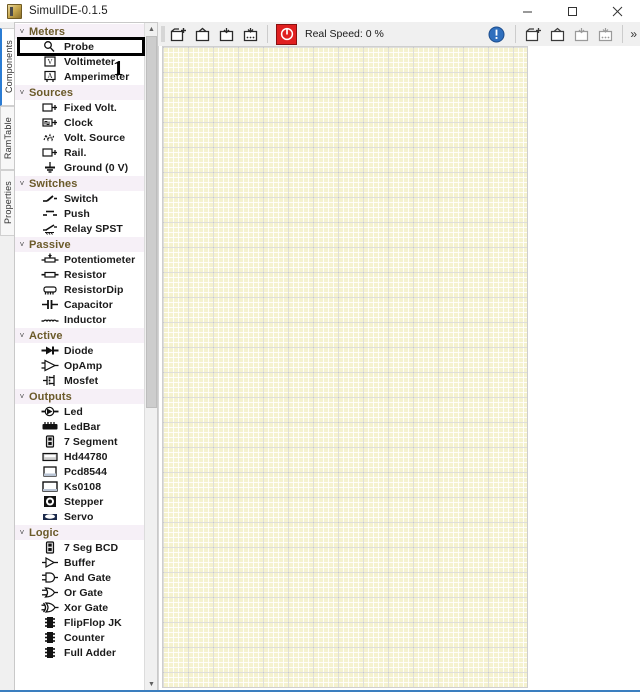 The height and width of the screenshot is (692, 640). What do you see at coordinates (80, 107) in the screenshot?
I see `tree-item-fixed-volt-: Fixed Volt.` at bounding box center [80, 107].